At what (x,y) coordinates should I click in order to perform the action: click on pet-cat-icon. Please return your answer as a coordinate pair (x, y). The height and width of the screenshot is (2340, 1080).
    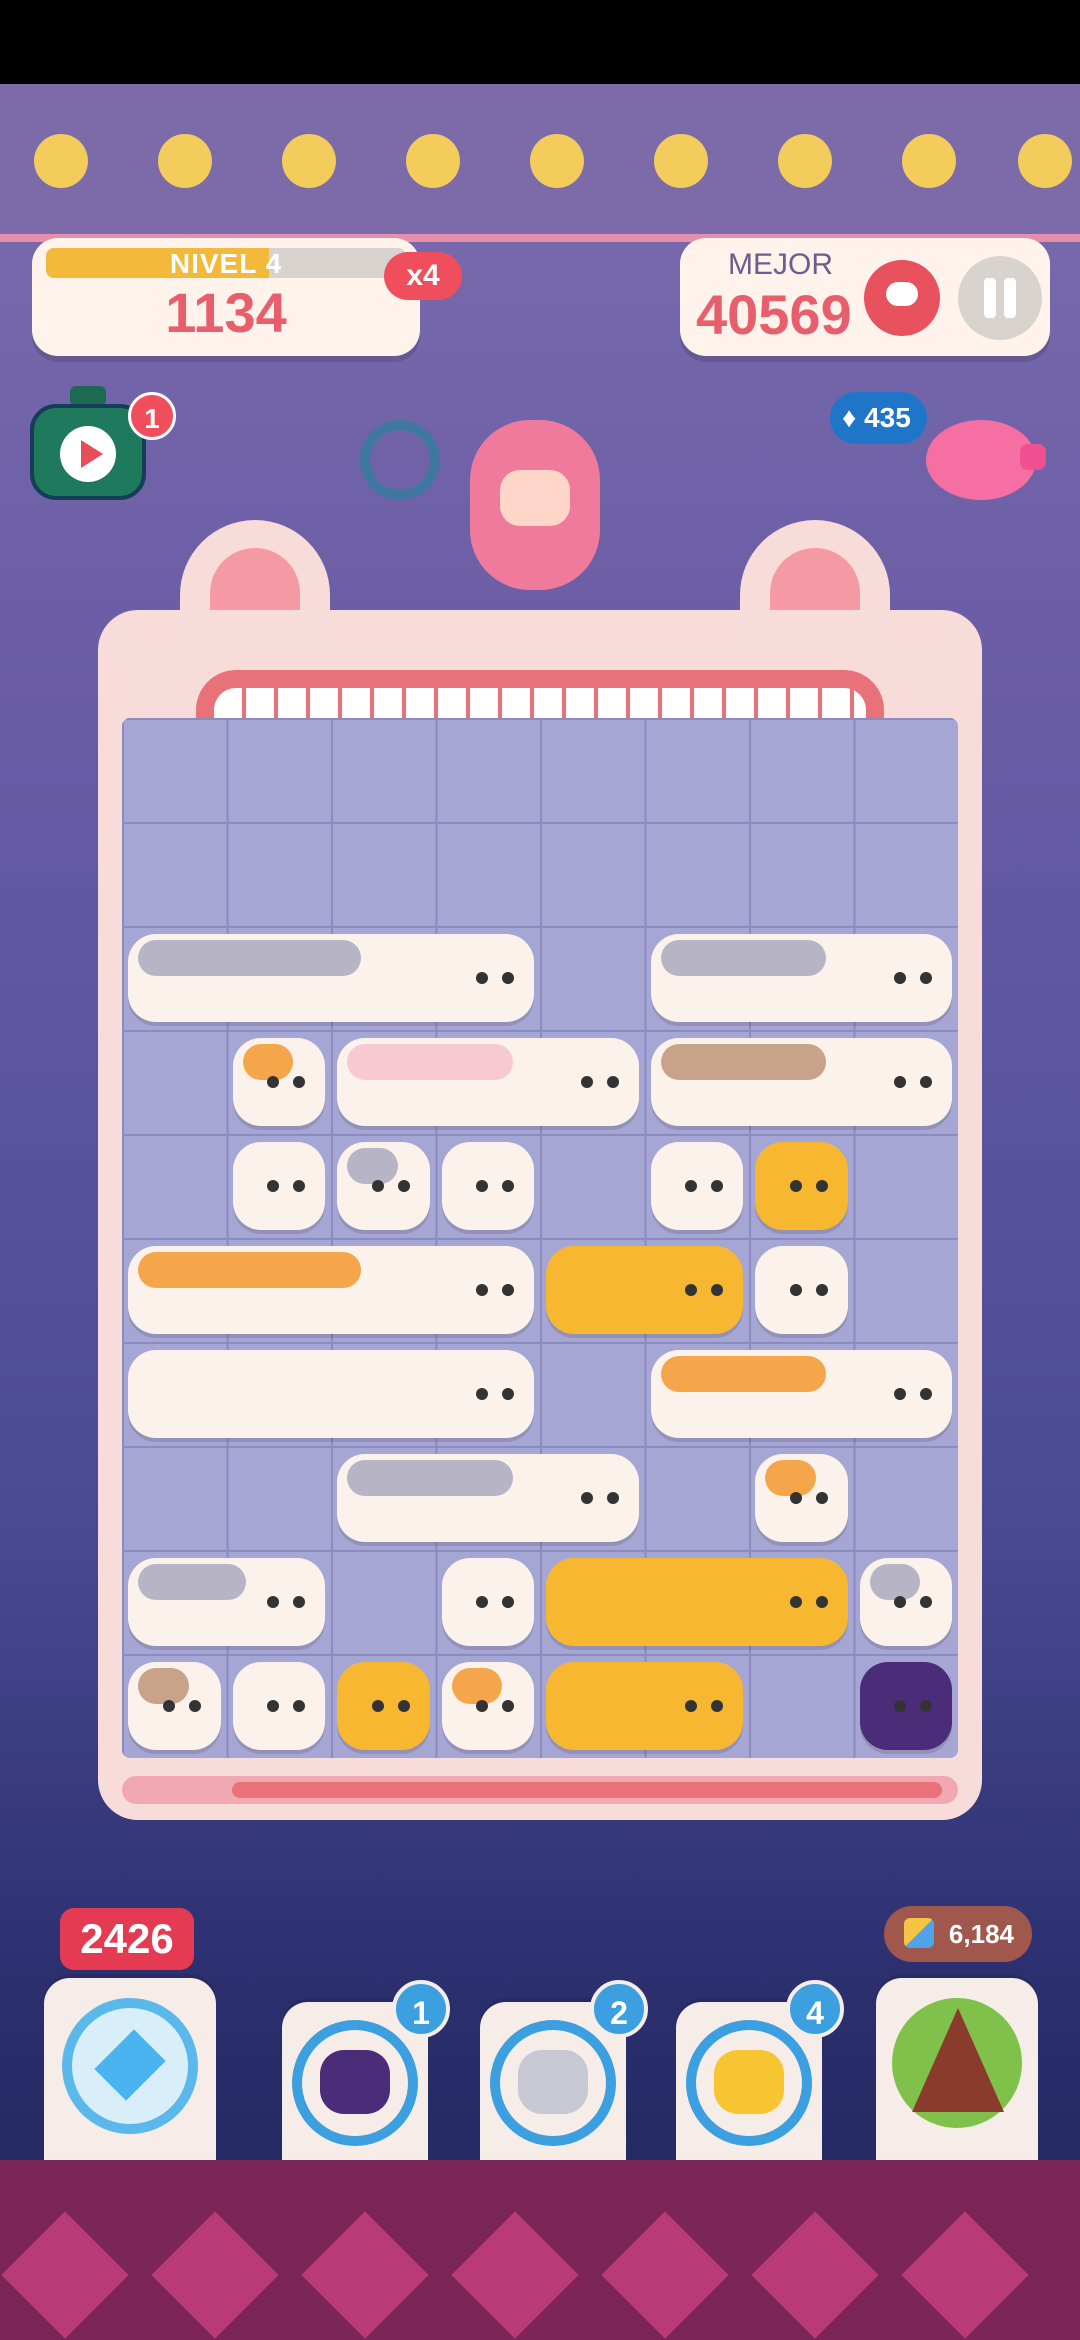
    Looking at the image, I should click on (749, 2082).